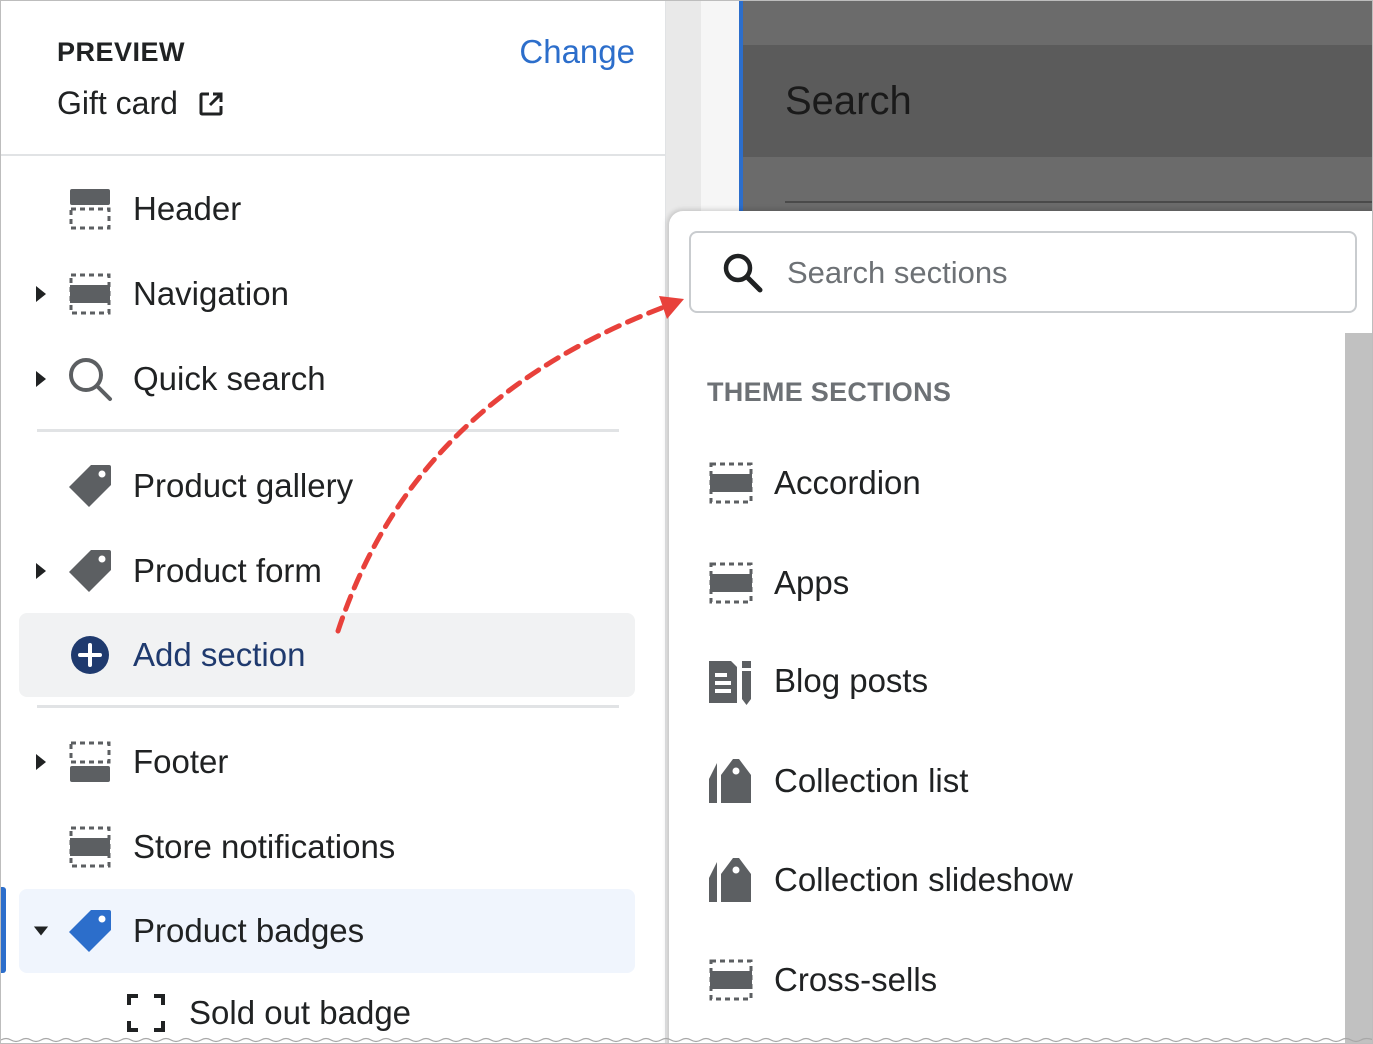 The height and width of the screenshot is (1044, 1373). I want to click on add-section-label: Add section, so click(219, 654).